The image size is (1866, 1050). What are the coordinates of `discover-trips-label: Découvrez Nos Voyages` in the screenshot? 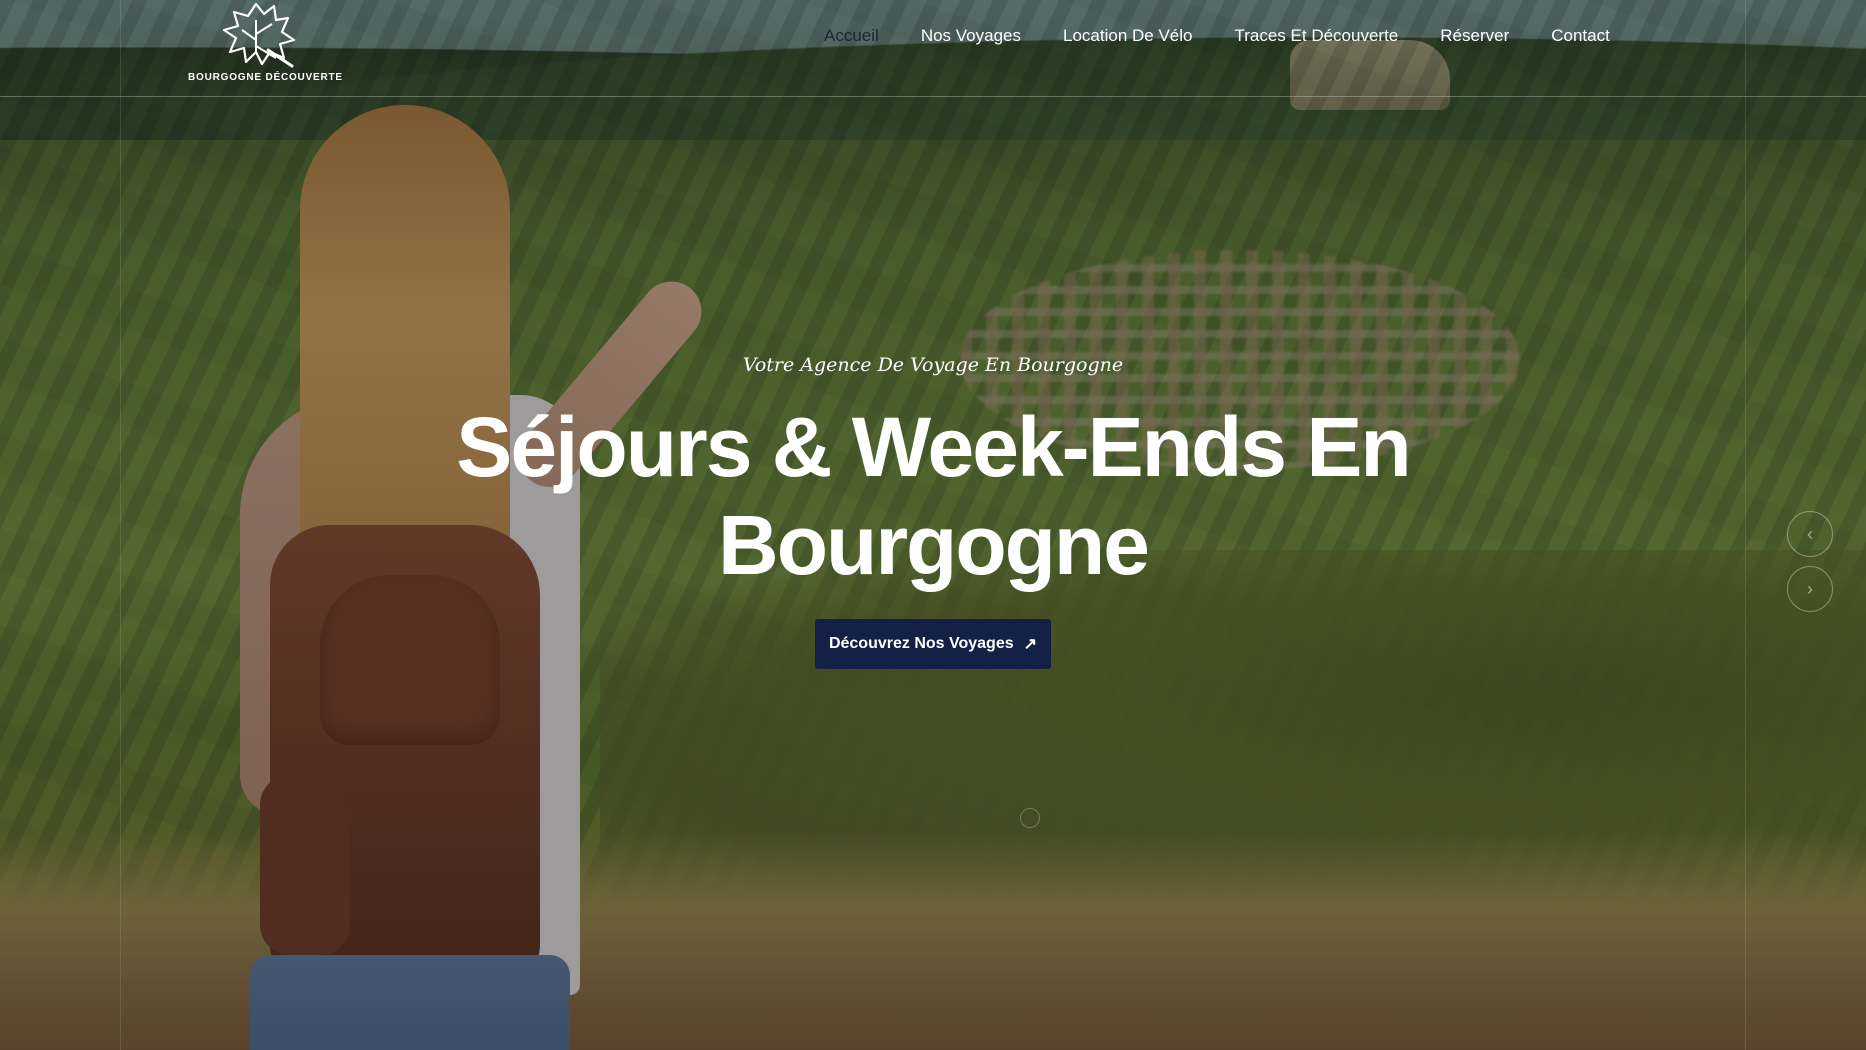 It's located at (921, 643).